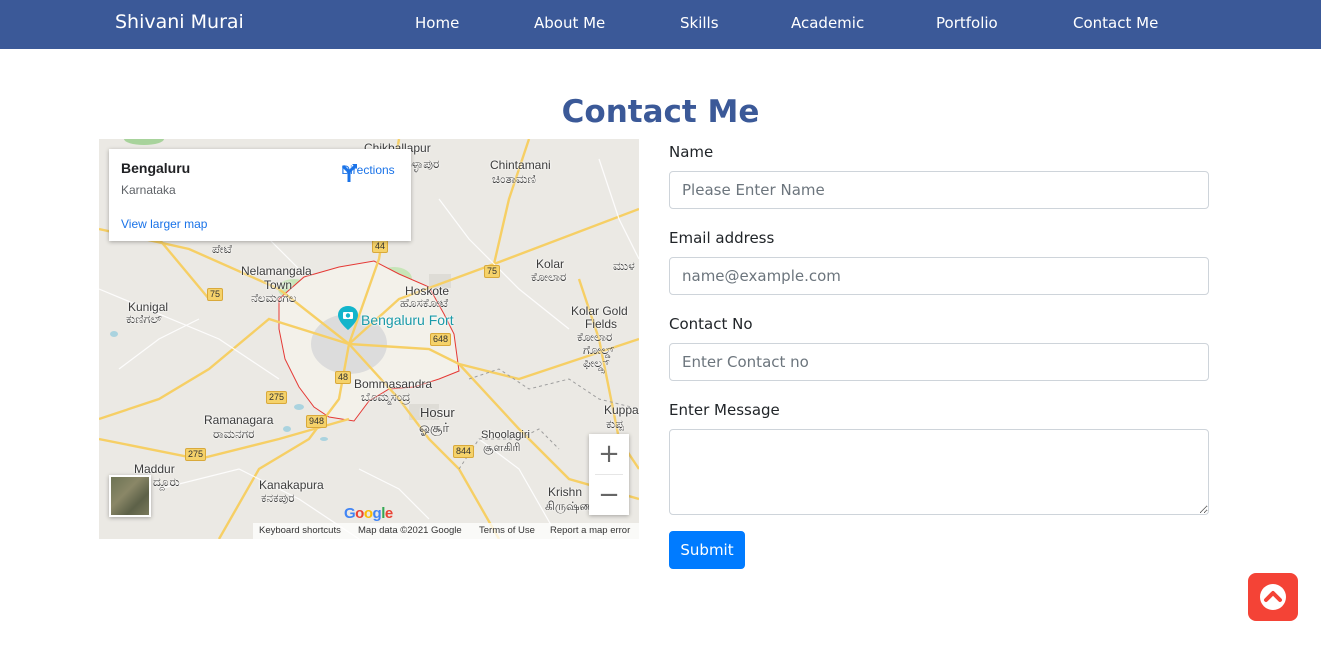 This screenshot has height=645, width=1321. I want to click on map-label-nelamangala: Nelamangala, so click(276, 271).